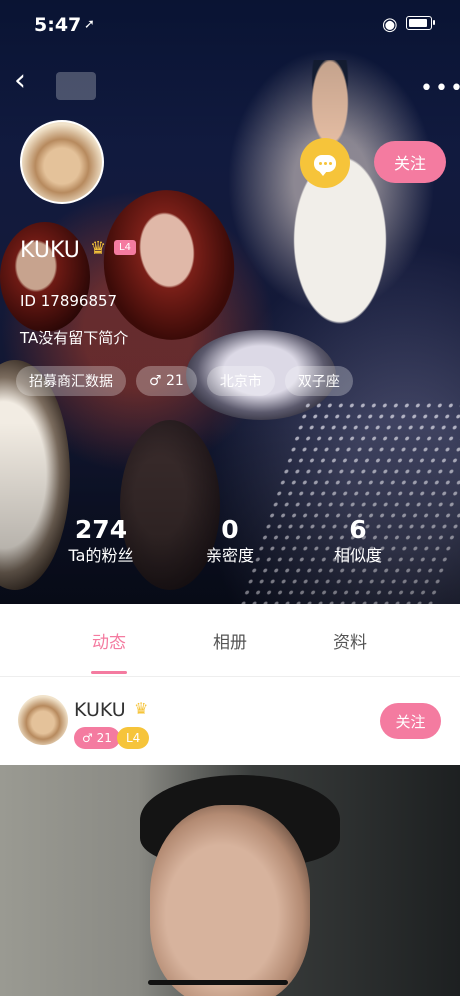  What do you see at coordinates (74, 338) in the screenshot?
I see `profile-intro: TA没有留下简介` at bounding box center [74, 338].